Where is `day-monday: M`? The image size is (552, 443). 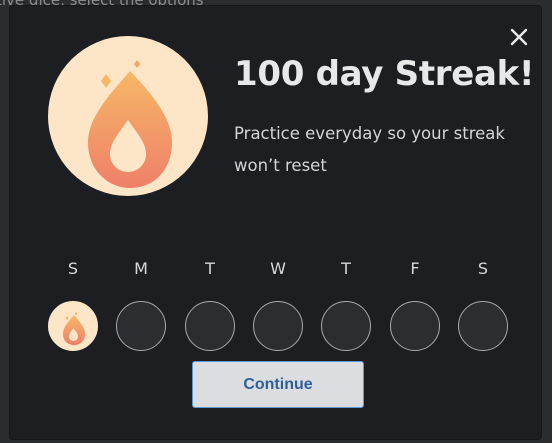
day-monday: M is located at coordinates (141, 303).